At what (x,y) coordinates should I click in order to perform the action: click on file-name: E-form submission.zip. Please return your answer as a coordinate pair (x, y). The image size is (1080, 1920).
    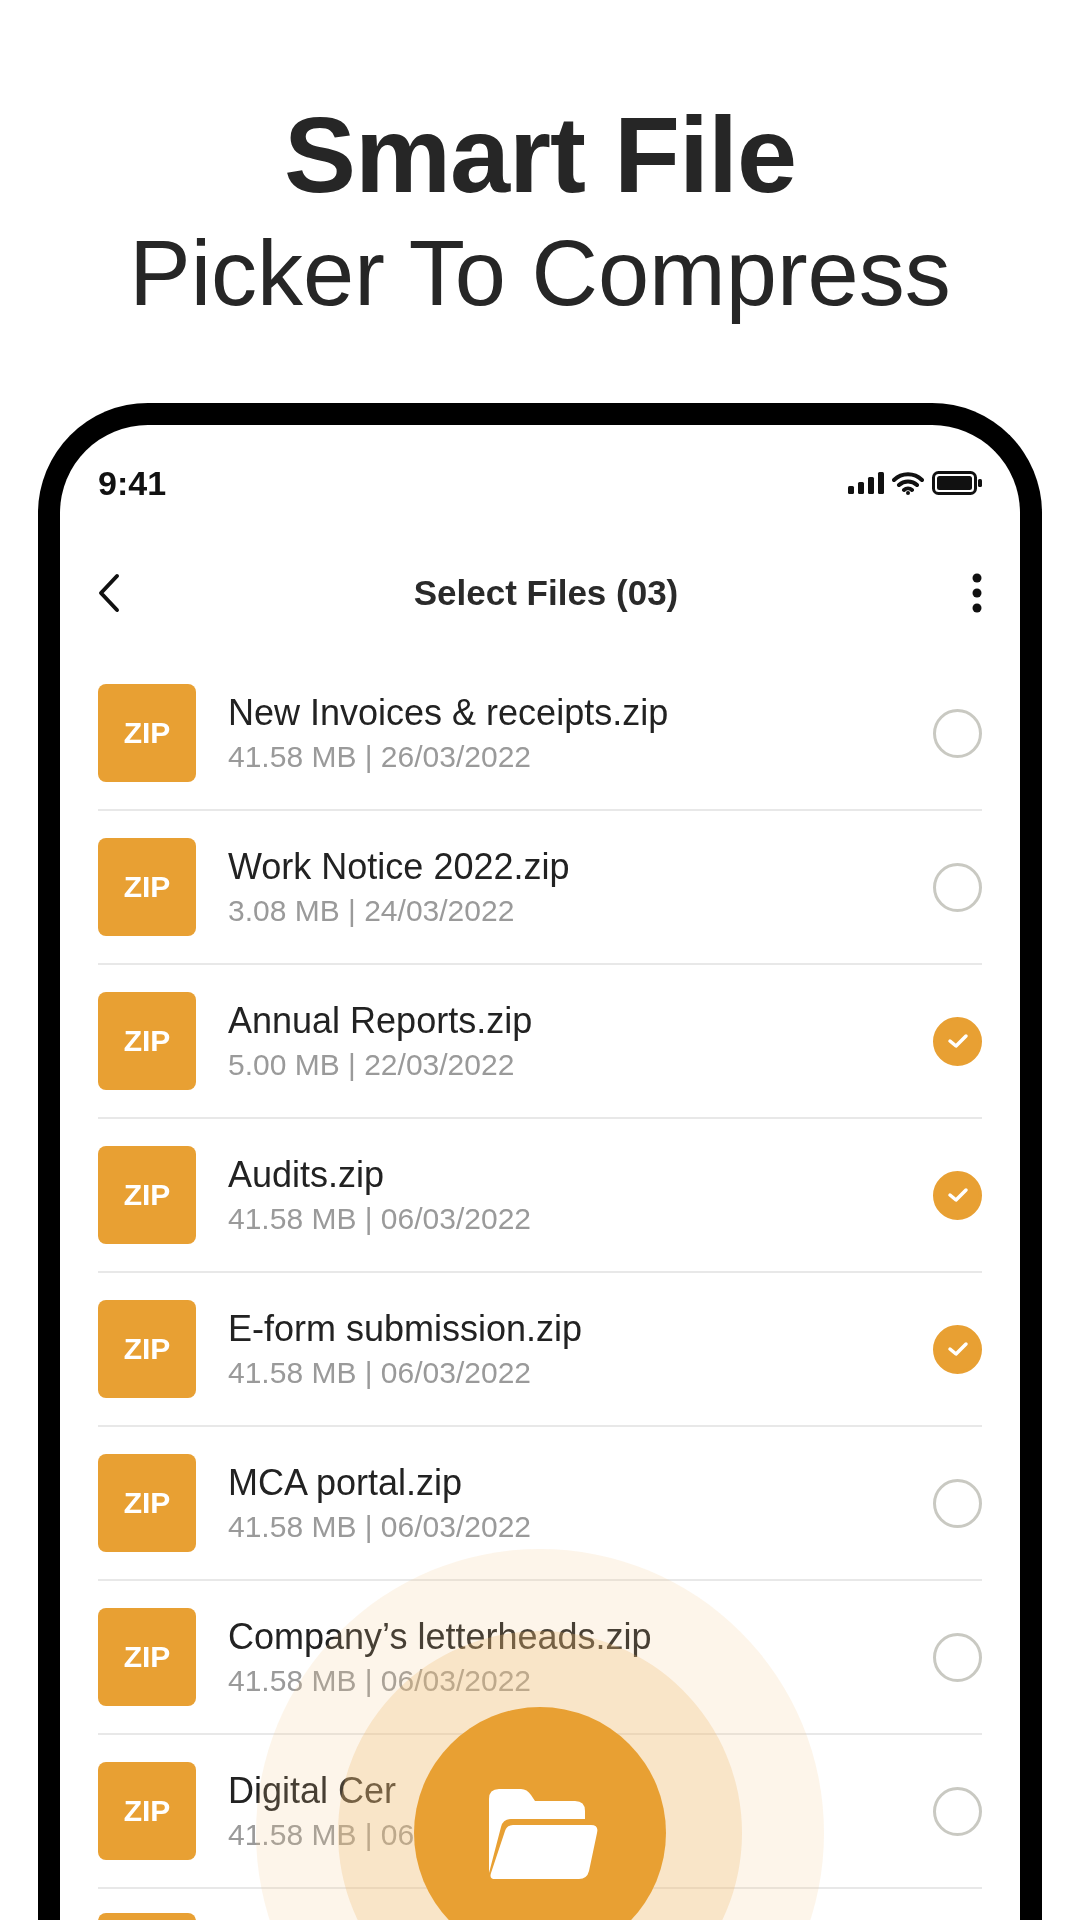
    Looking at the image, I should click on (406, 1329).